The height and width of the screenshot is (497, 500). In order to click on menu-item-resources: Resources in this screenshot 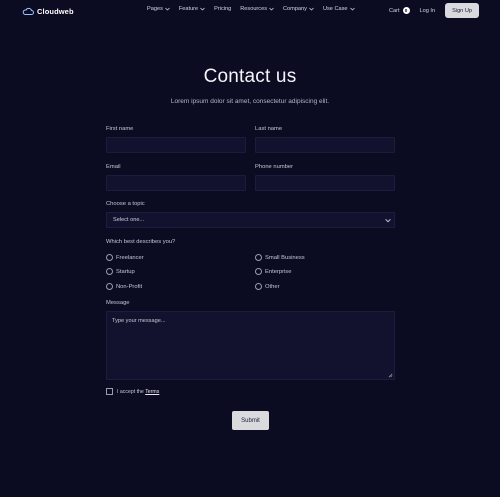, I will do `click(257, 9)`.